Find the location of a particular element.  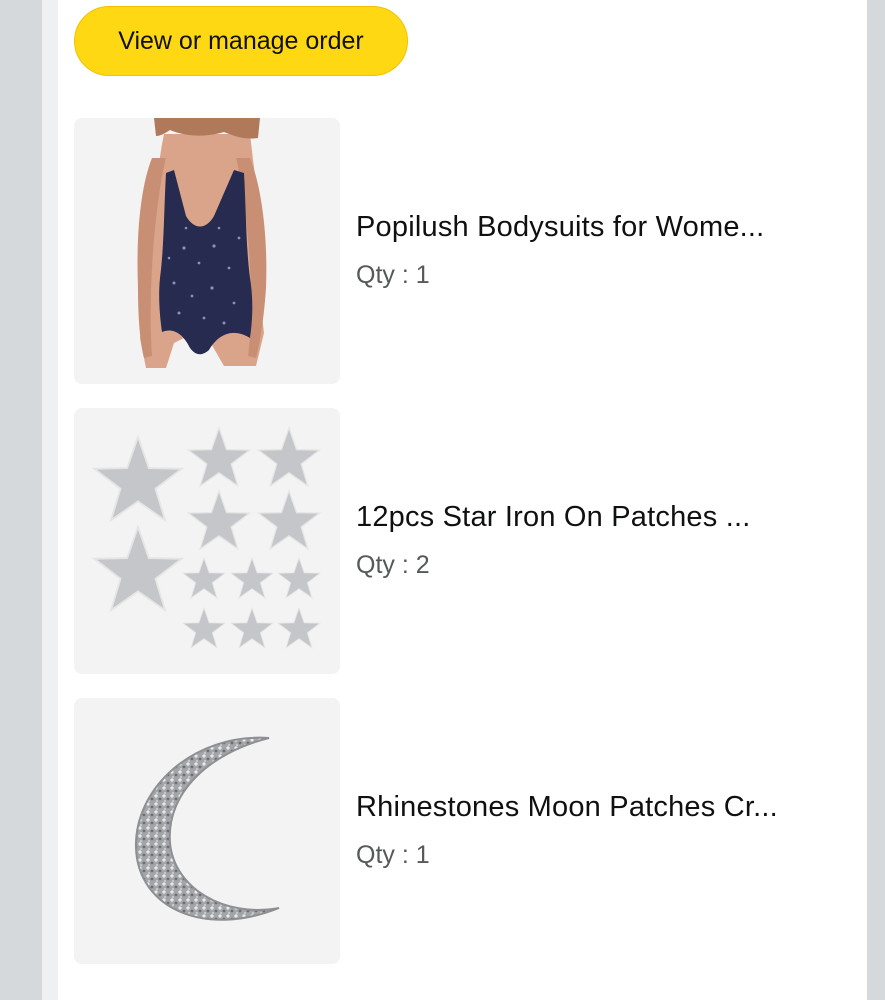

moon-patch-product-image is located at coordinates (207, 831).